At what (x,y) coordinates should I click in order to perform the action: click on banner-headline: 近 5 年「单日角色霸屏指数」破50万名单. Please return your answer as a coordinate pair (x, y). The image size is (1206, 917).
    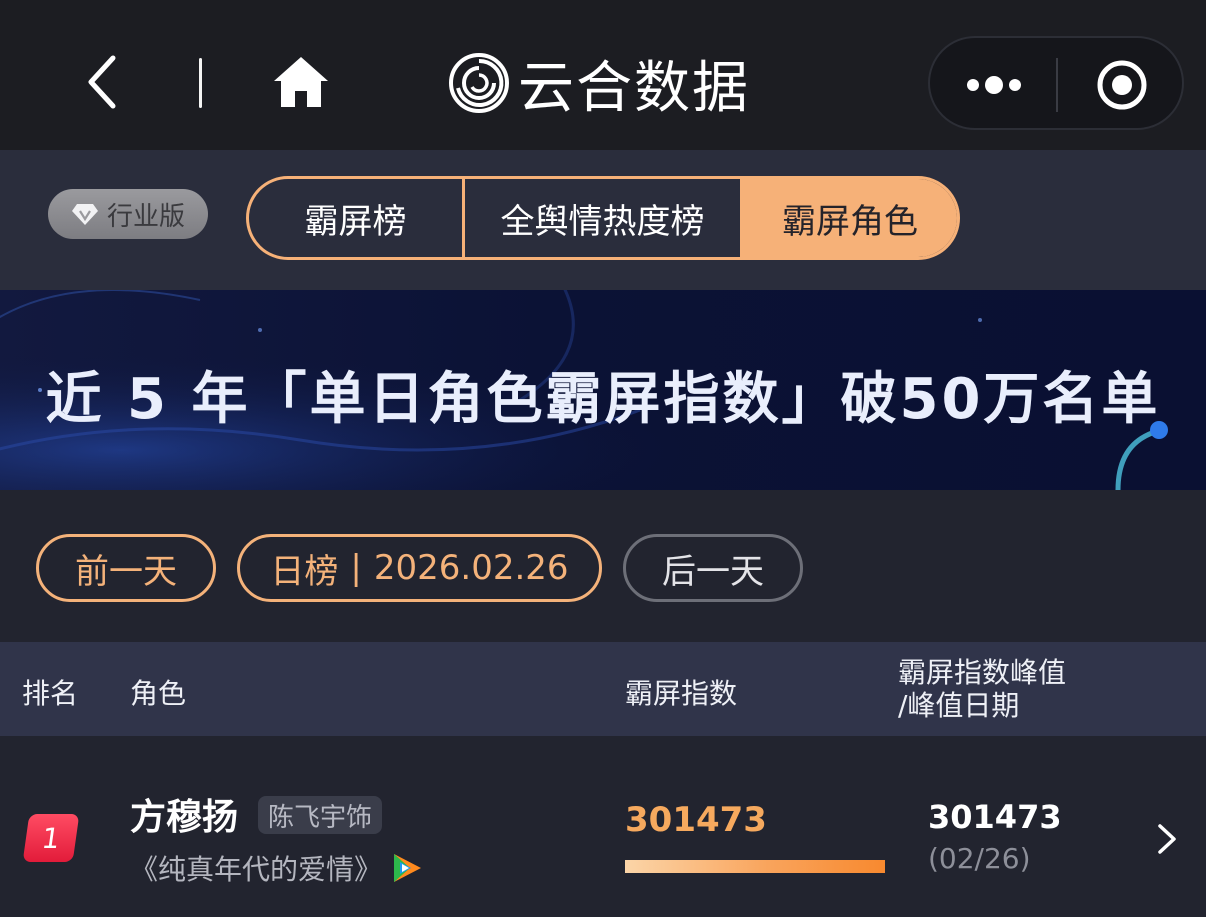
    Looking at the image, I should click on (603, 399).